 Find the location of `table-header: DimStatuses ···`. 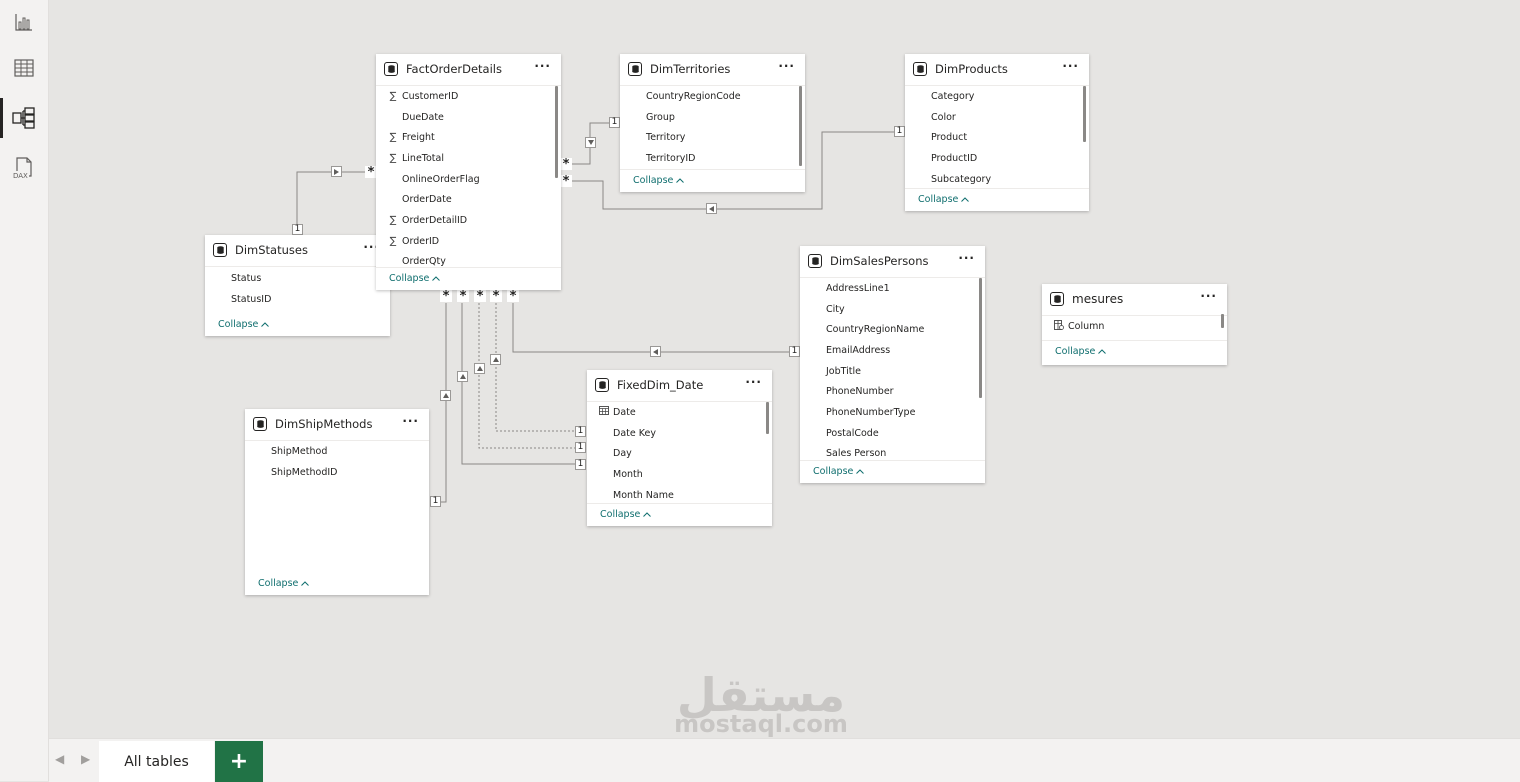

table-header: DimStatuses ··· is located at coordinates (297, 251).